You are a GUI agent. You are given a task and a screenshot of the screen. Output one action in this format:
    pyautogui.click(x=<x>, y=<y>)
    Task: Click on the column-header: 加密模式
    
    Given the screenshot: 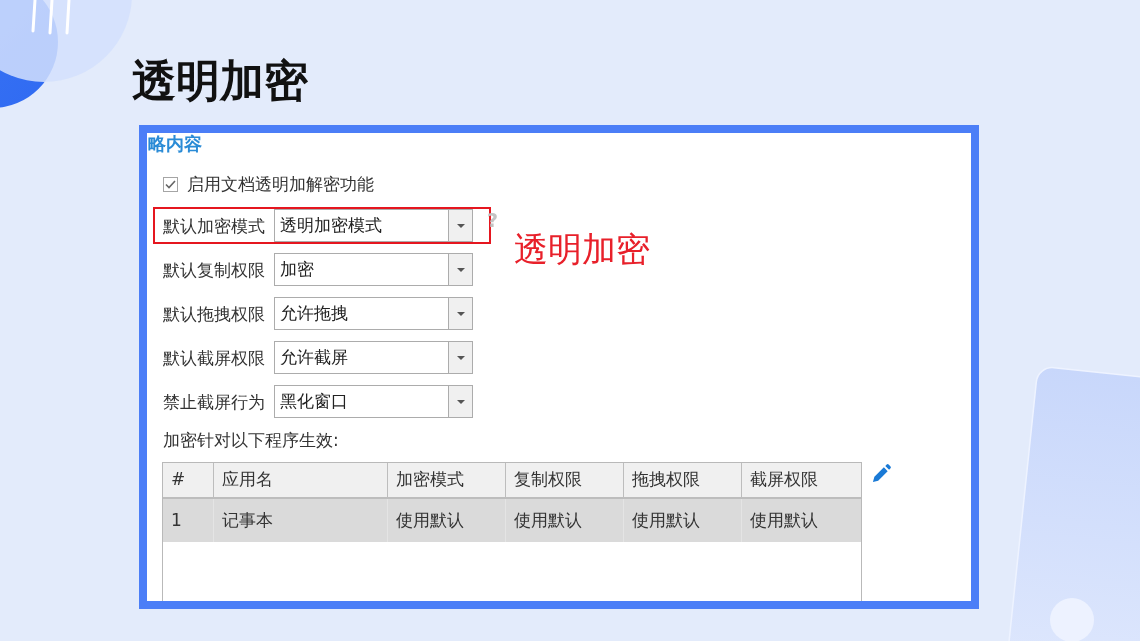 What is the action you would take?
    pyautogui.click(x=447, y=480)
    